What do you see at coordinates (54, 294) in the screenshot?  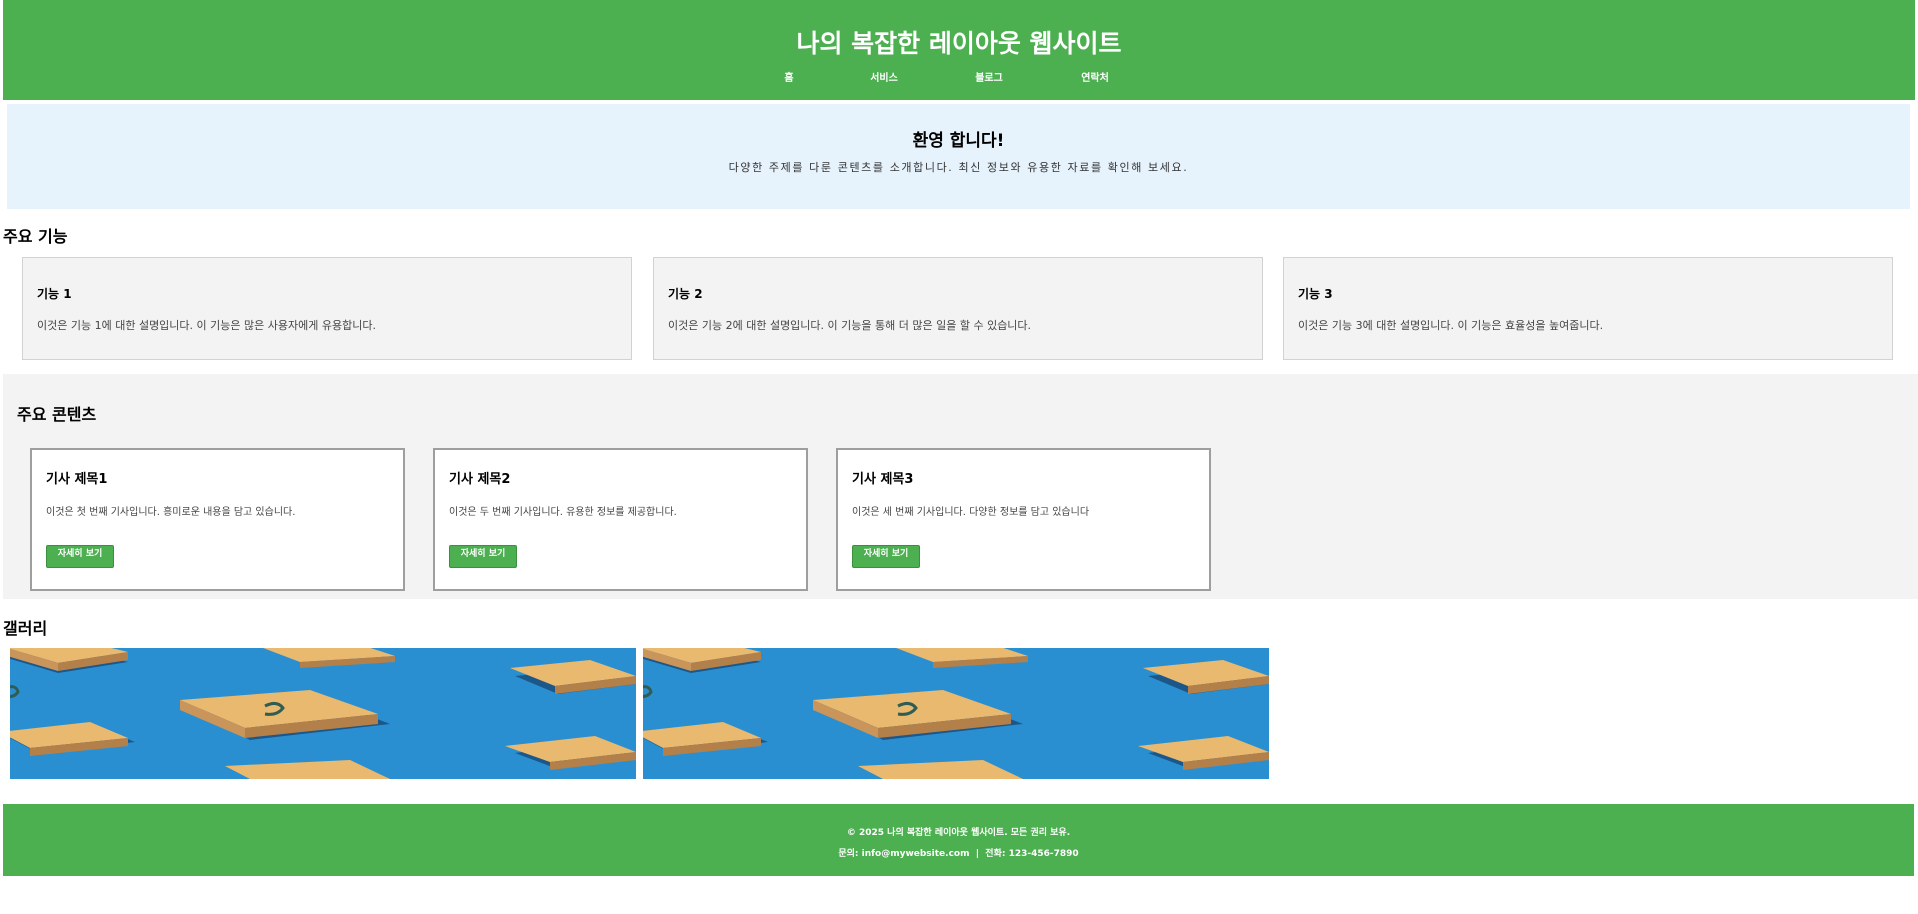 I see `feature-title: 기능 1` at bounding box center [54, 294].